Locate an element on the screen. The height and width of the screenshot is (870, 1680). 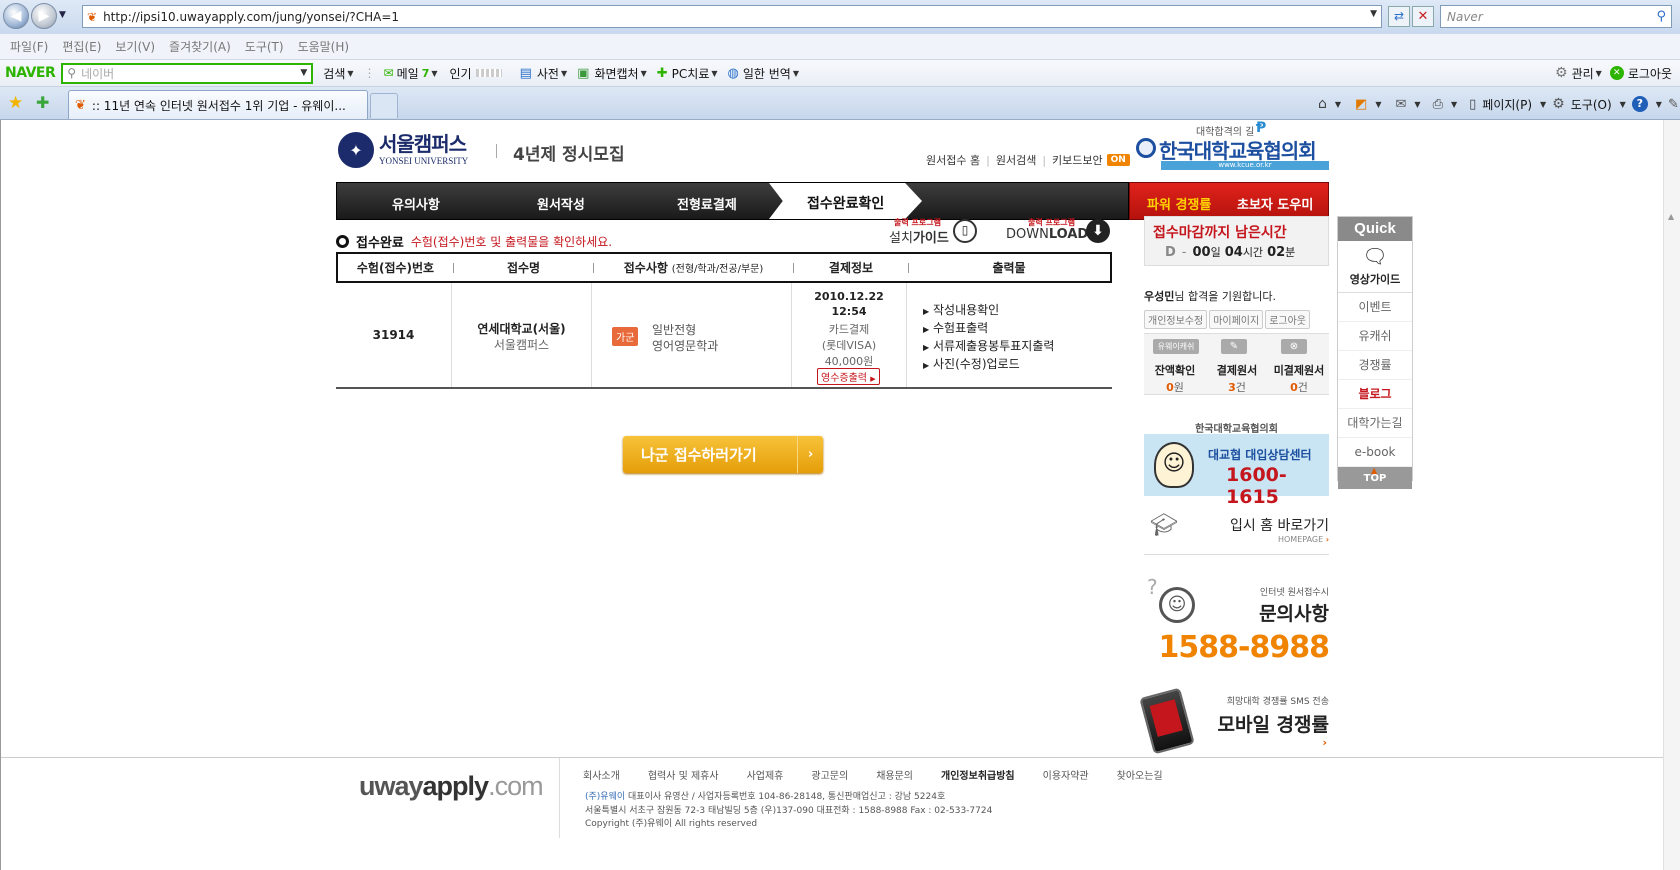
capture-button: 화면캡처 is located at coordinates (616, 73).